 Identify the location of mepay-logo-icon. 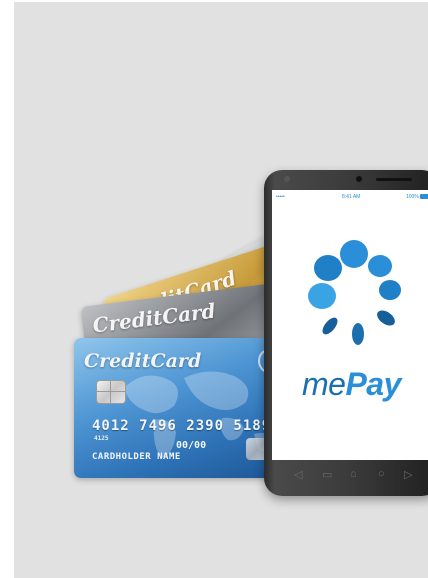
(354, 292).